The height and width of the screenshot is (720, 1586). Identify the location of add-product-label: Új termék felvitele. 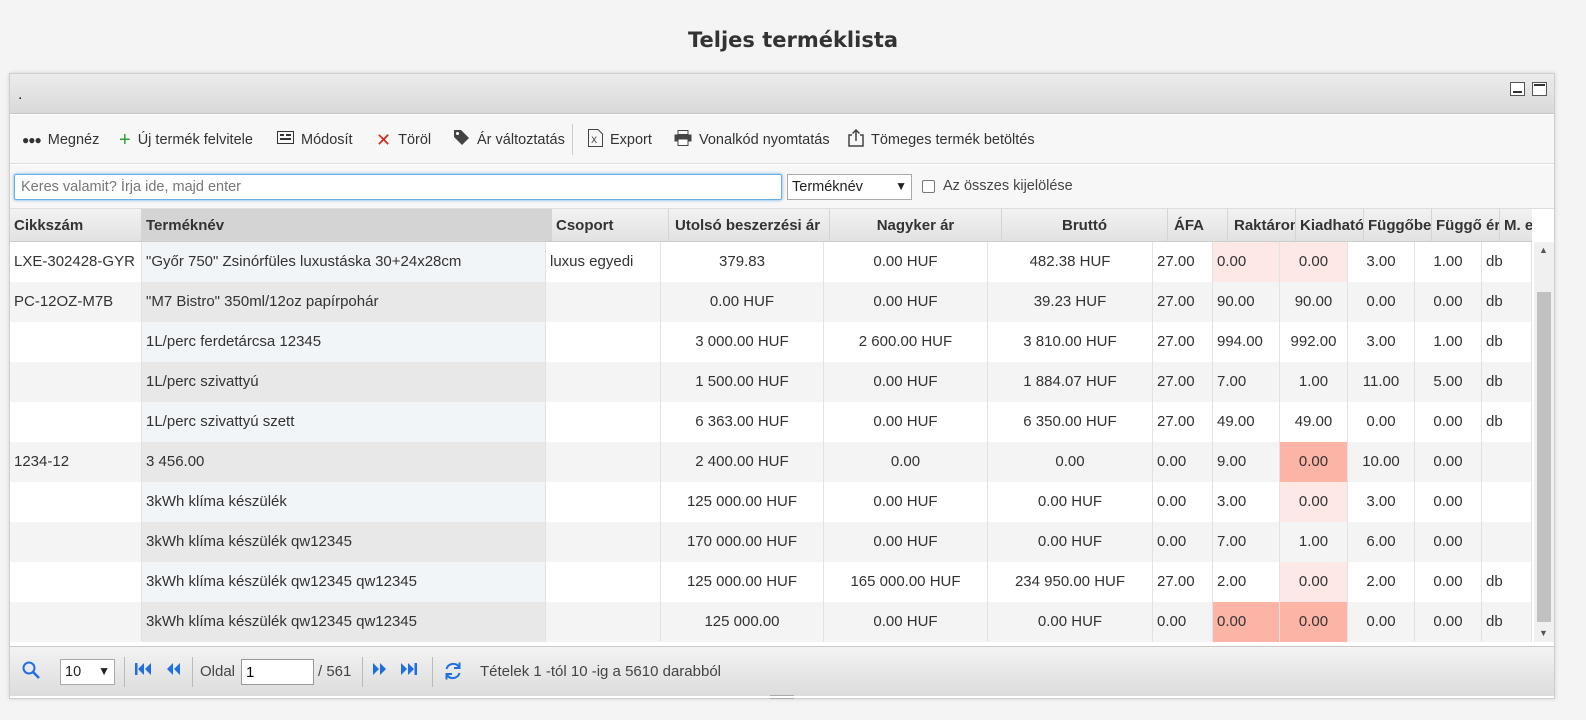
(195, 139).